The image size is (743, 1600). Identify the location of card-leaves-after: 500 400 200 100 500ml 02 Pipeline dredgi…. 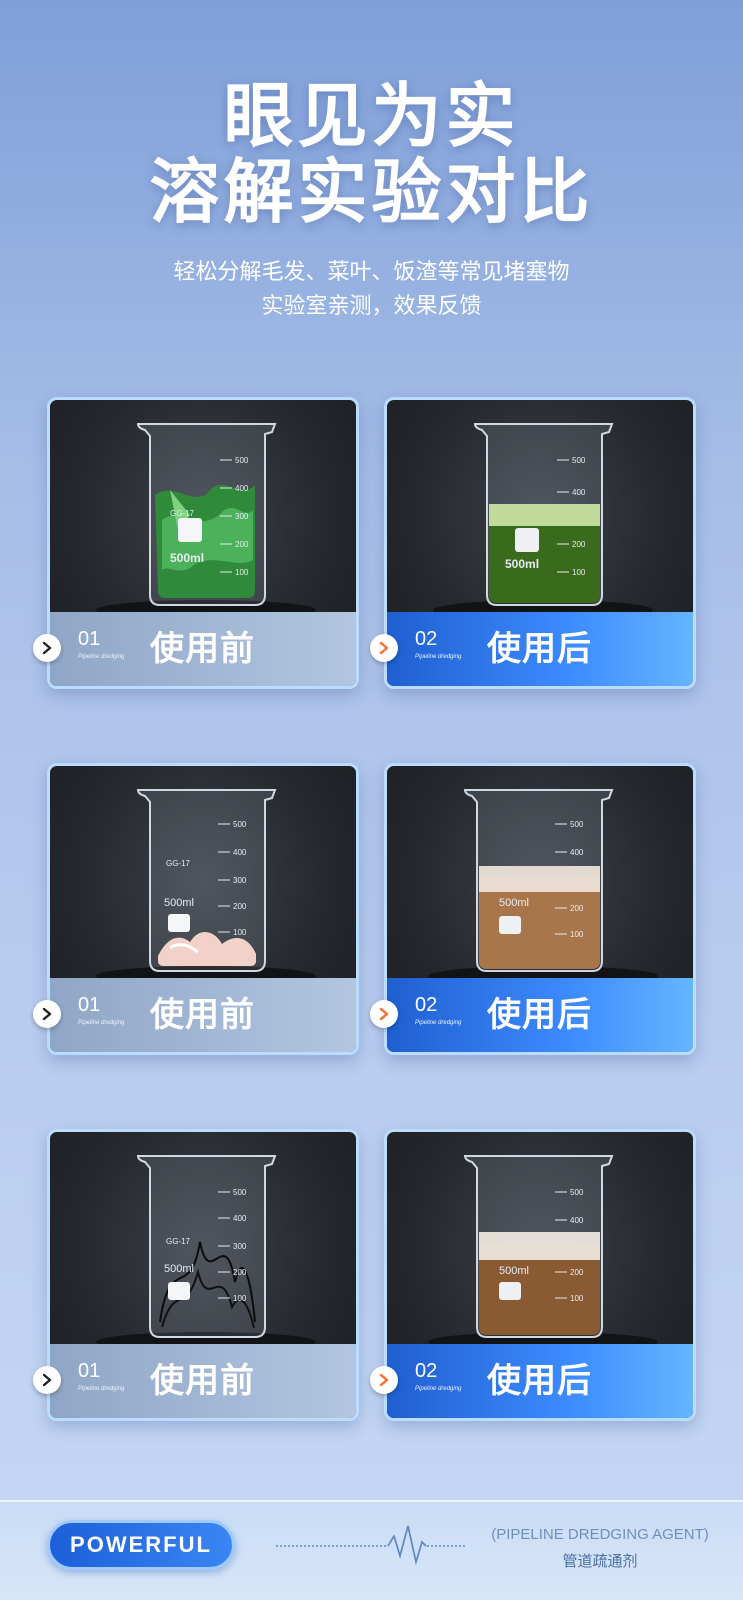
(540, 543).